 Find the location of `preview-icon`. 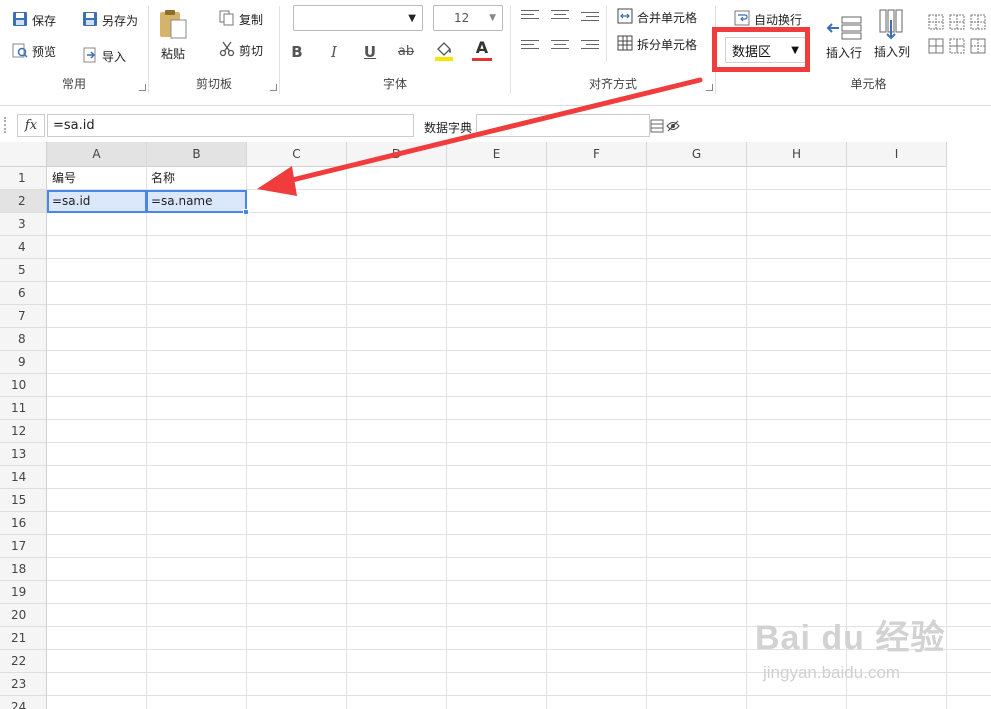

preview-icon is located at coordinates (20, 51).